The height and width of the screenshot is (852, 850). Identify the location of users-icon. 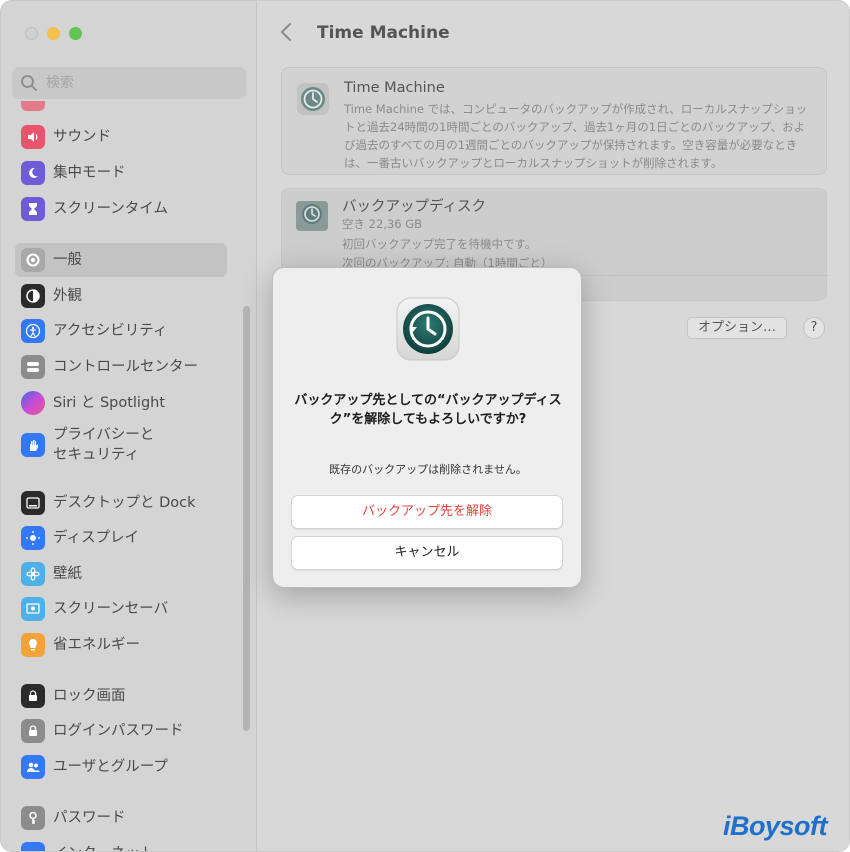
(33, 767).